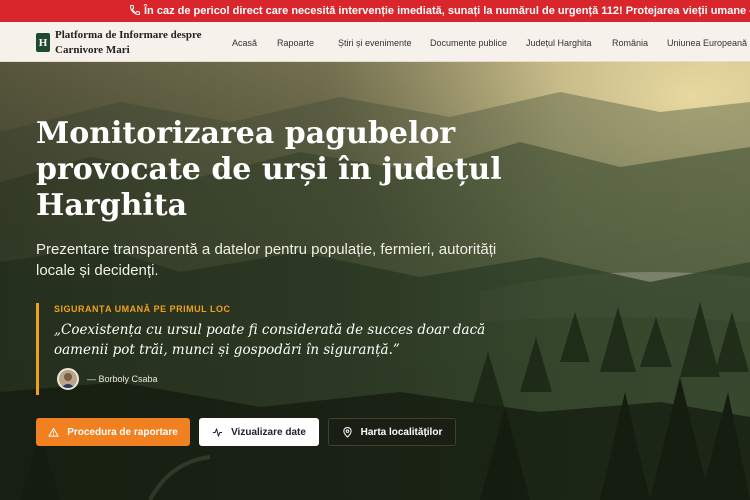  I want to click on report-procedure-label: Procedura de raportare, so click(122, 432).